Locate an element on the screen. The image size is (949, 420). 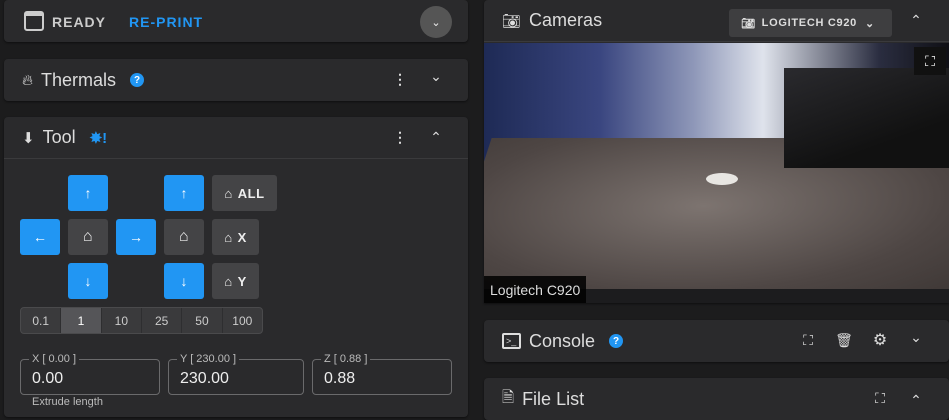
gear-icon: ⚙ is located at coordinates (880, 340).